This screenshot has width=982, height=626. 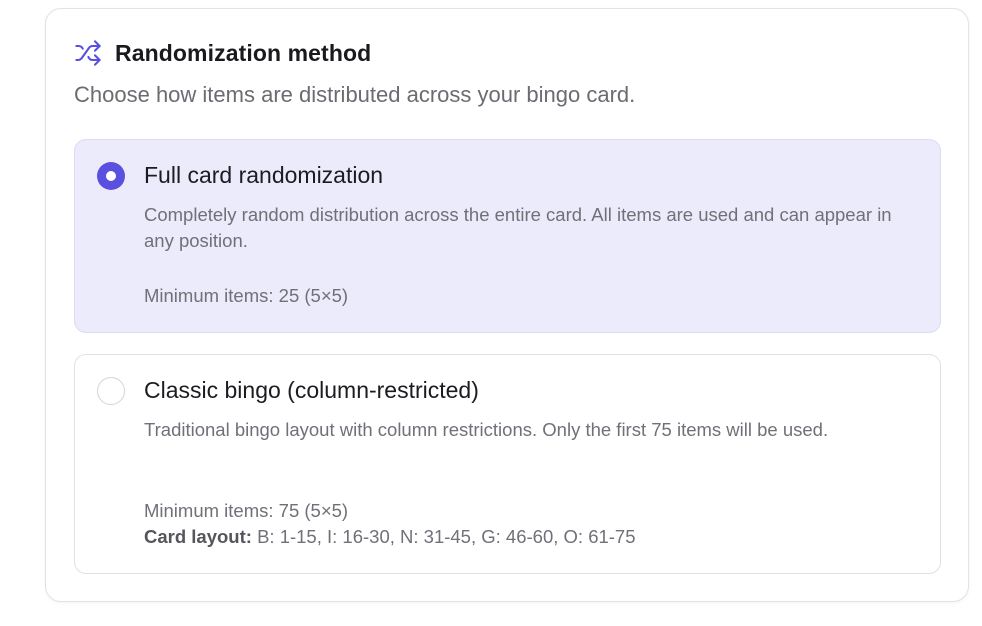 I want to click on section-title: Randomization method, so click(x=243, y=52).